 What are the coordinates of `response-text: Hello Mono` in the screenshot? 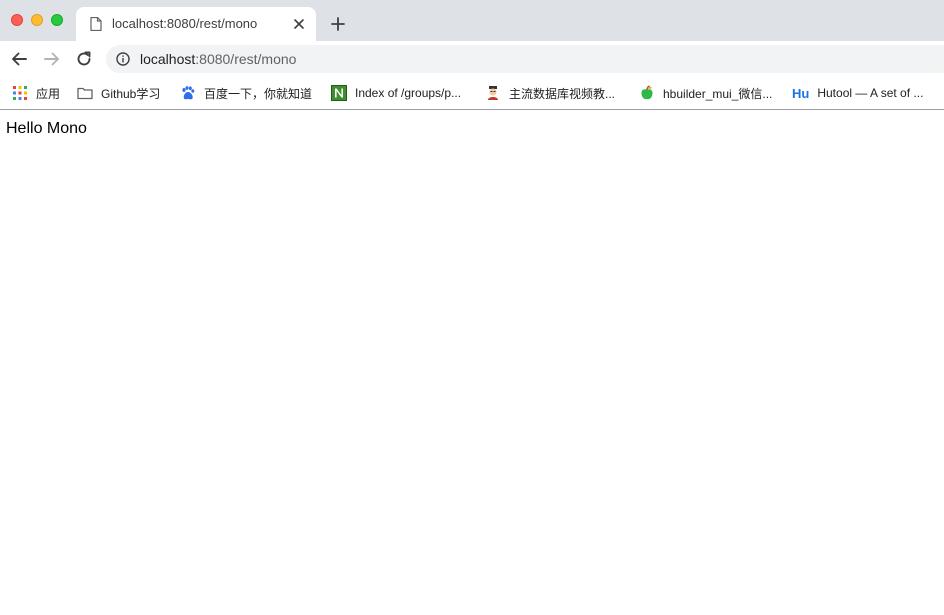 It's located at (46, 128).